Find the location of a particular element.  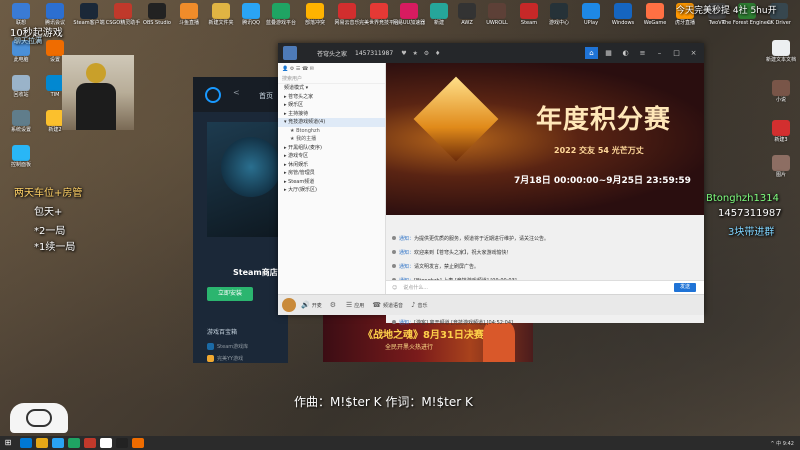

desktop-icon-label: 部落冲突 is located at coordinates (314, 23).